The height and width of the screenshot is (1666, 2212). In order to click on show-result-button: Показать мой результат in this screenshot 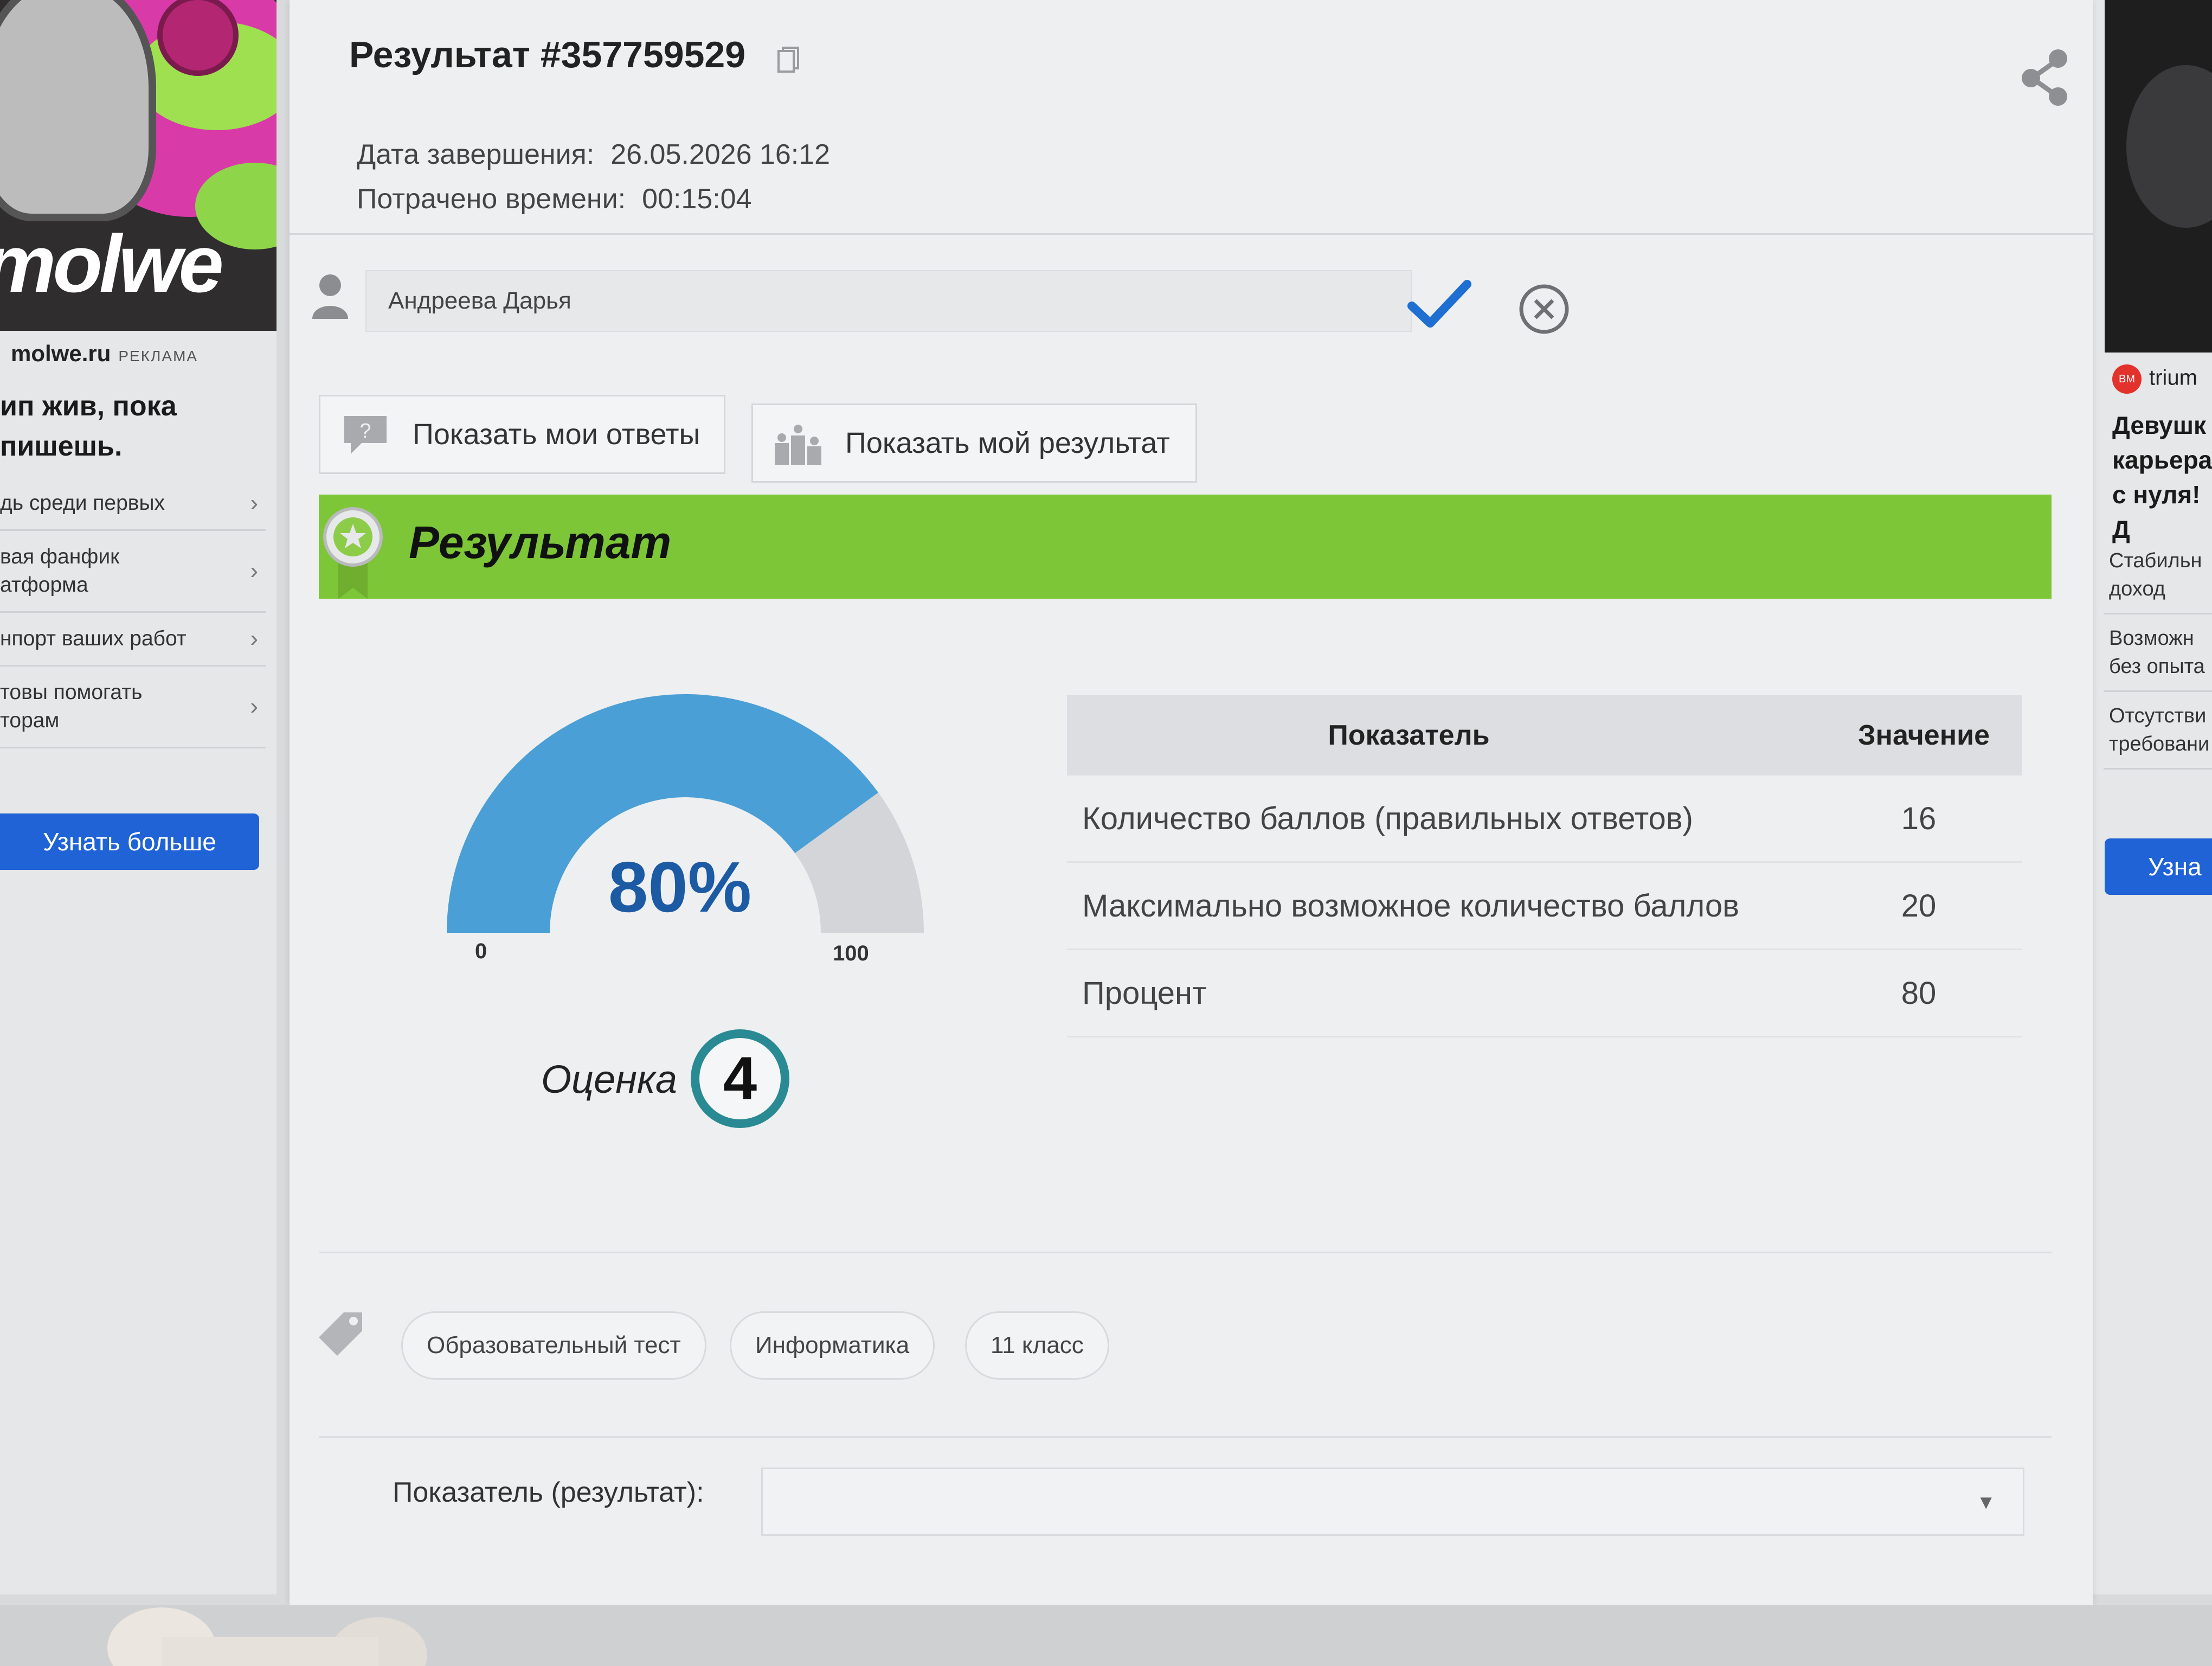, I will do `click(974, 443)`.